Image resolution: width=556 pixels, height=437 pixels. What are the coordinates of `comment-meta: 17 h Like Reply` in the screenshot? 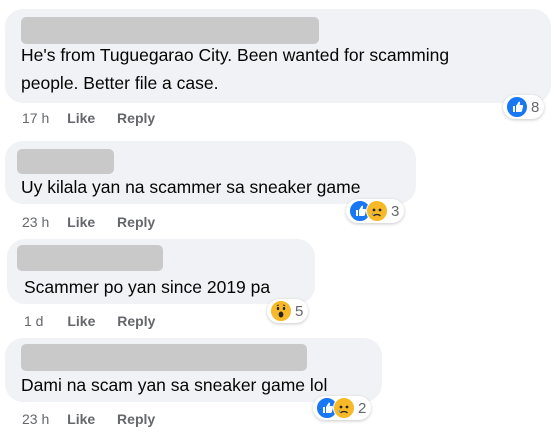 It's located at (88, 118).